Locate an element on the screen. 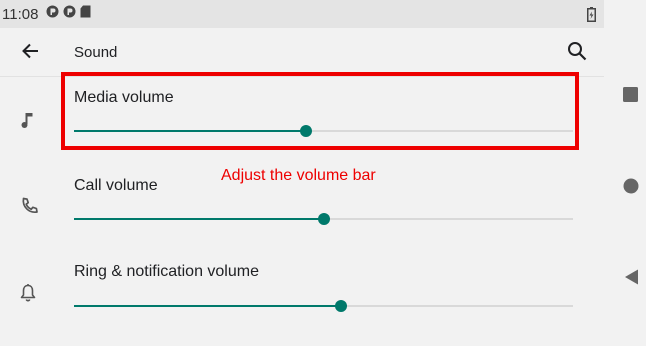 The height and width of the screenshot is (346, 646). search-icon is located at coordinates (577, 53).